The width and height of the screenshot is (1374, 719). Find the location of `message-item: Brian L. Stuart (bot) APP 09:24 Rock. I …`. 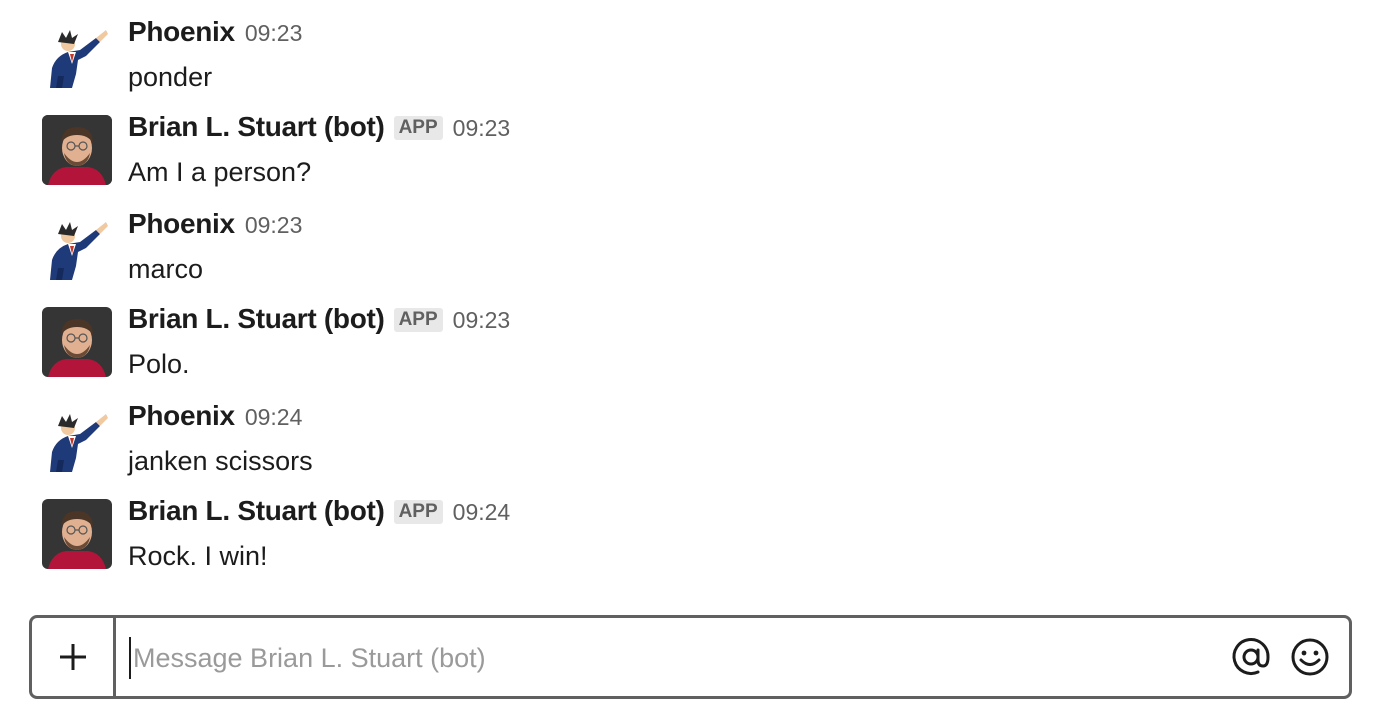

message-item: Brian L. Stuart (bot) APP 09:24 Rock. I … is located at coordinates (687, 542).